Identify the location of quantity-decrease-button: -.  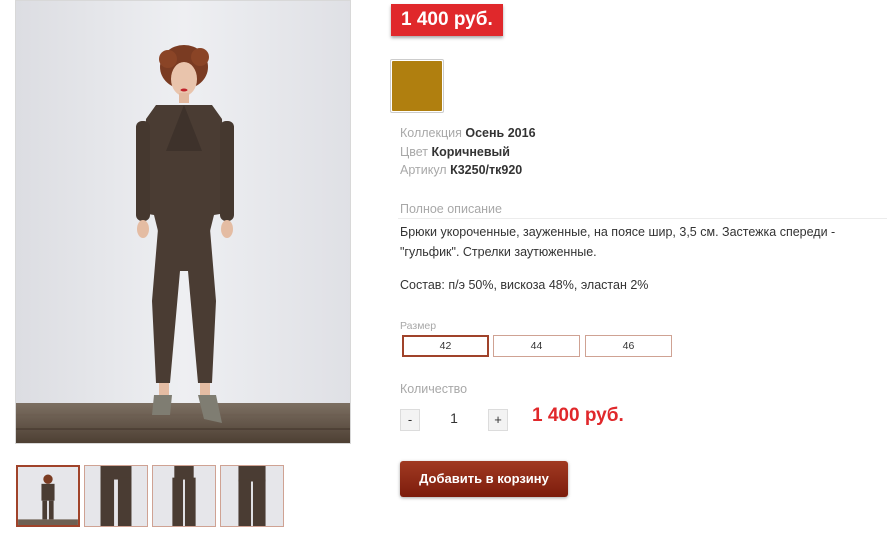
(410, 420).